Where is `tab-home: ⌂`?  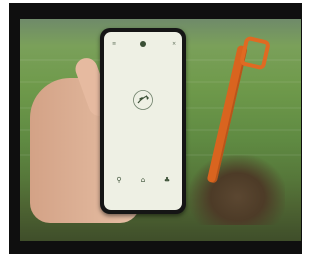 tab-home: ⌂ is located at coordinates (143, 181).